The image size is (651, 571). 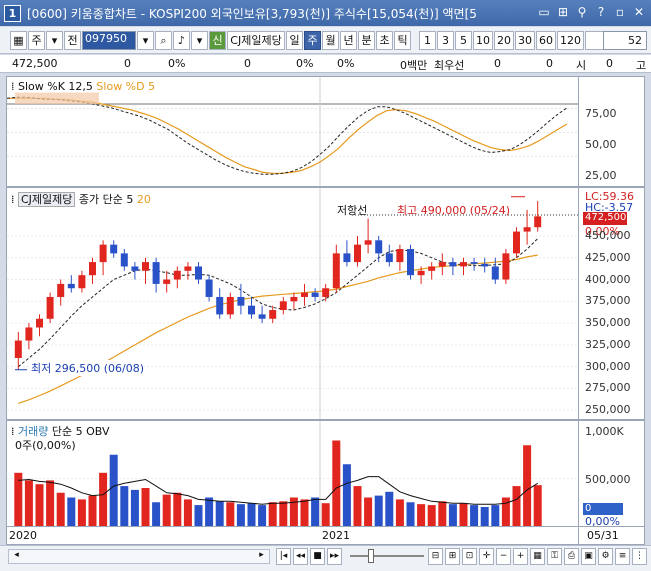 I want to click on price-axis-label: 275,000, so click(x=608, y=388).